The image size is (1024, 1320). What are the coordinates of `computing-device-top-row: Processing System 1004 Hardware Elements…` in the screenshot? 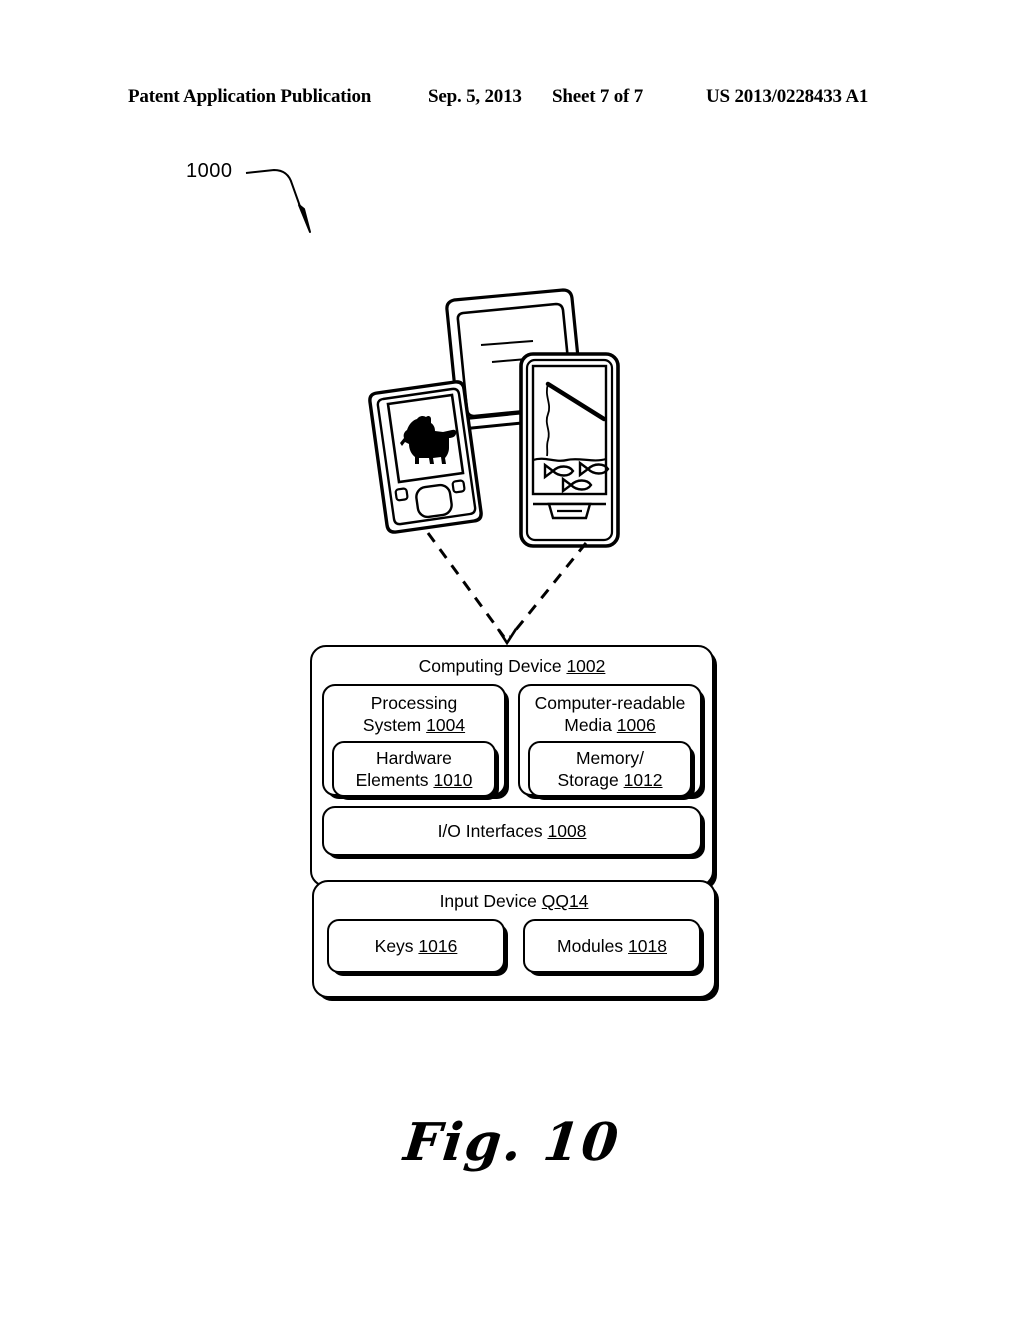 It's located at (512, 740).